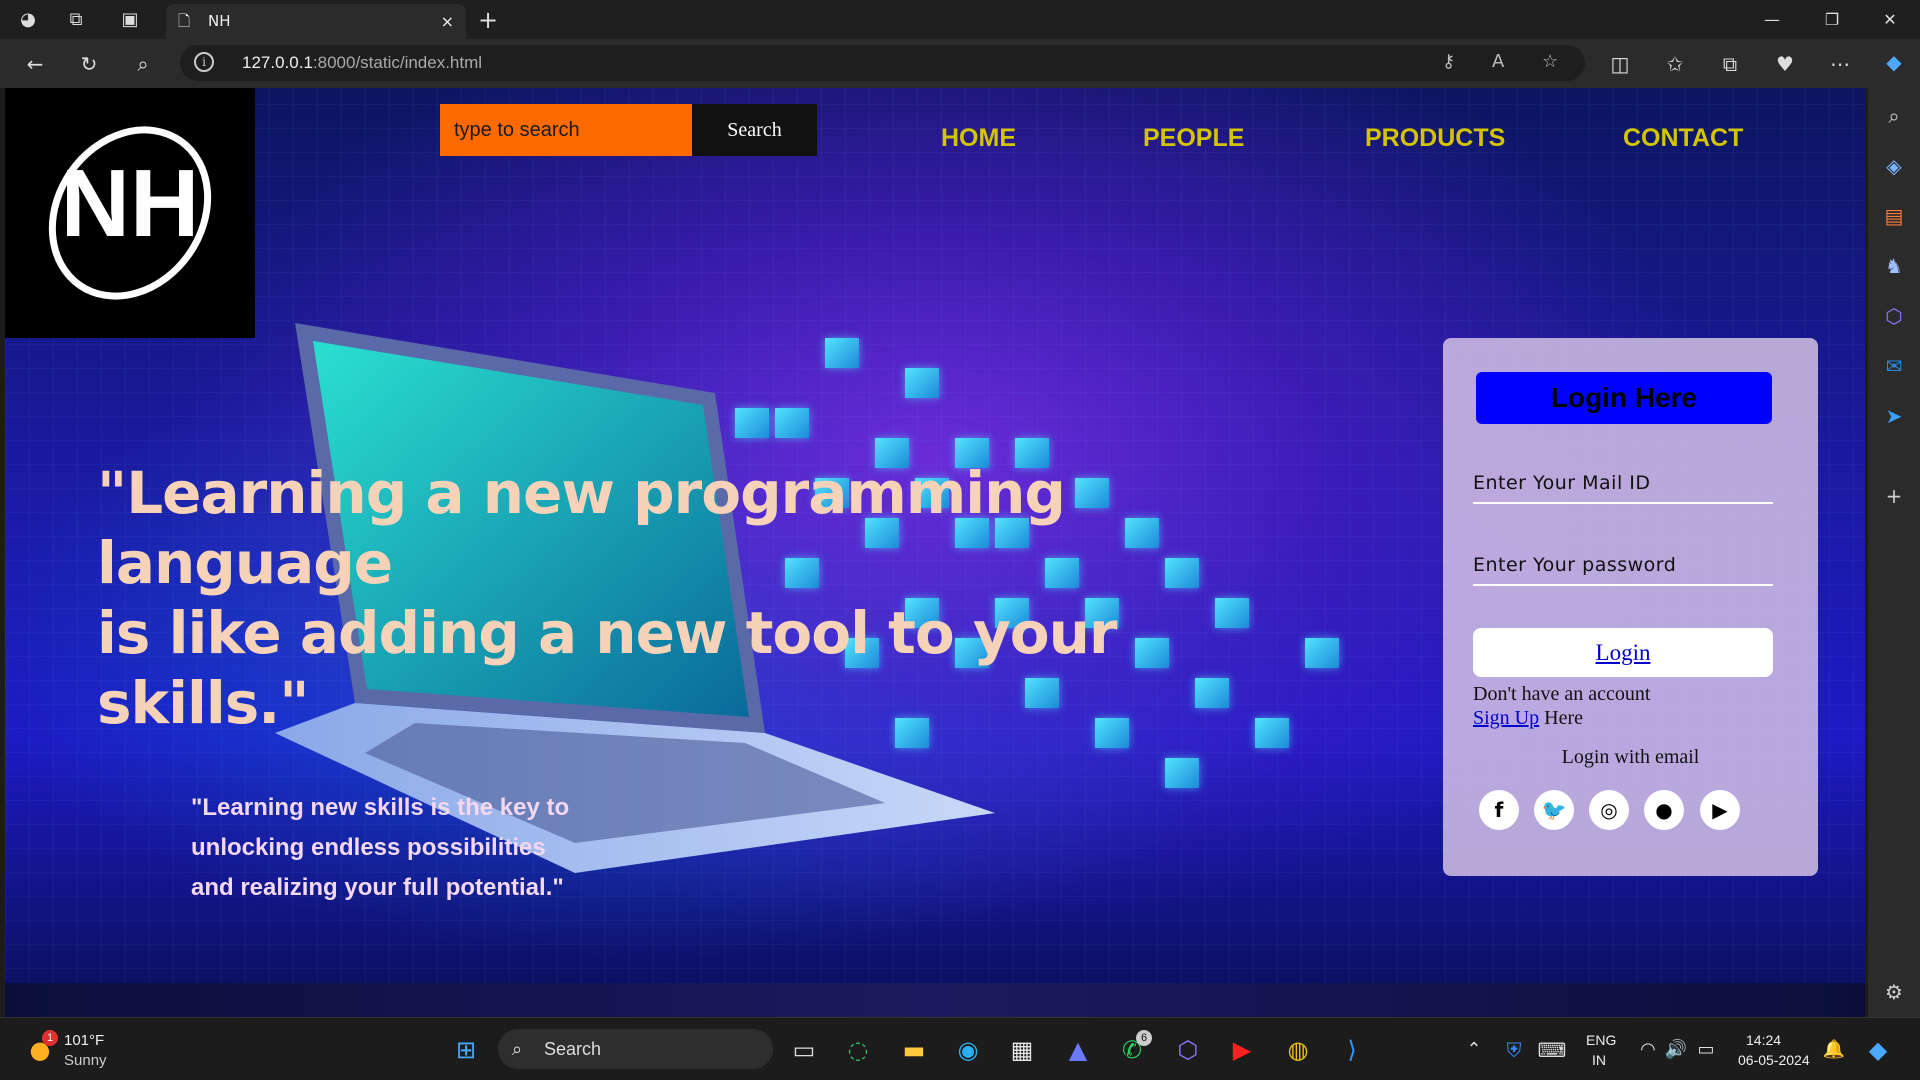  I want to click on login-button: Login, so click(1623, 652).